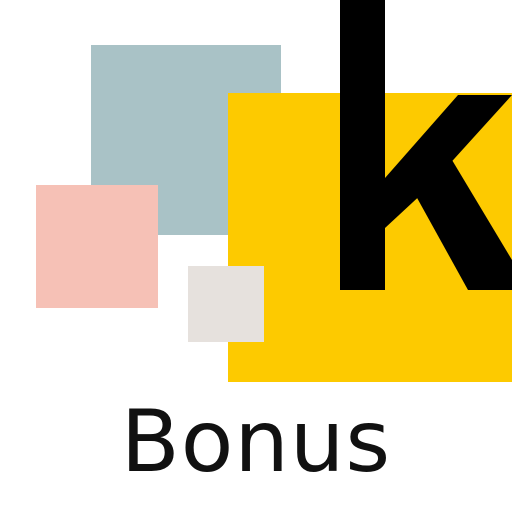  I want to click on pink-square-shape, so click(97, 246).